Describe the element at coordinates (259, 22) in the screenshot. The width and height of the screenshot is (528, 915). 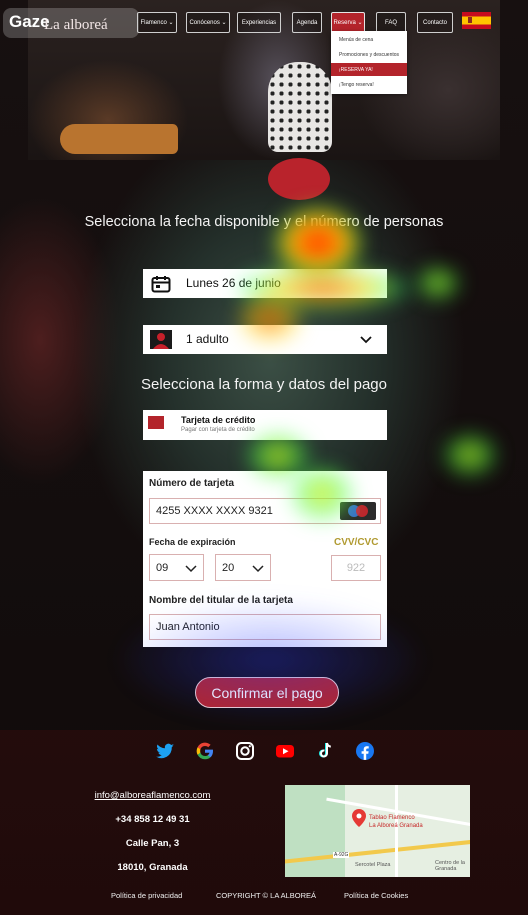
I see `nav-experiencias: Experiencias` at that location.